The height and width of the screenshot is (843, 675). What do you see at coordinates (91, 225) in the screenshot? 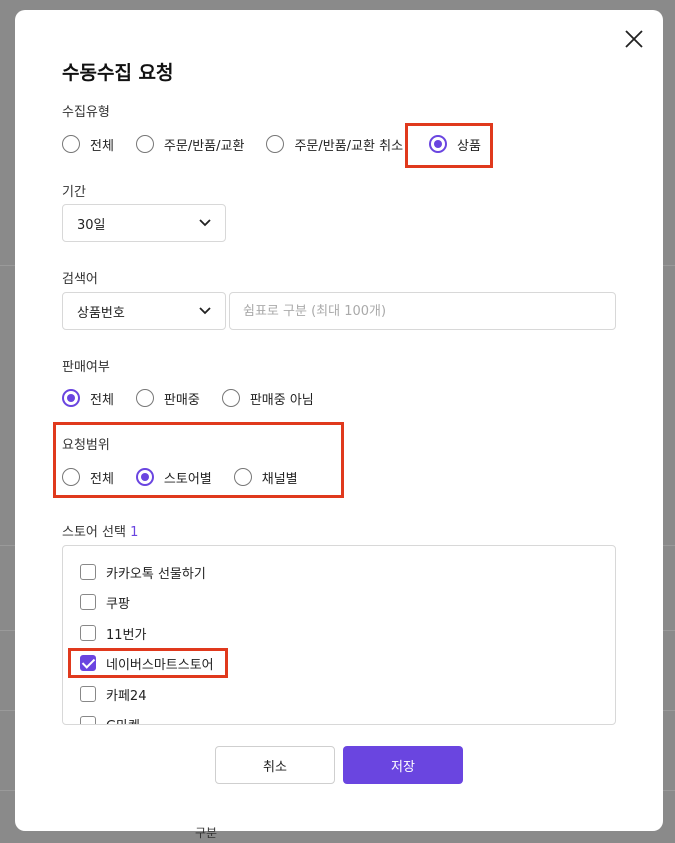
I see `period-select-value: 30일` at bounding box center [91, 225].